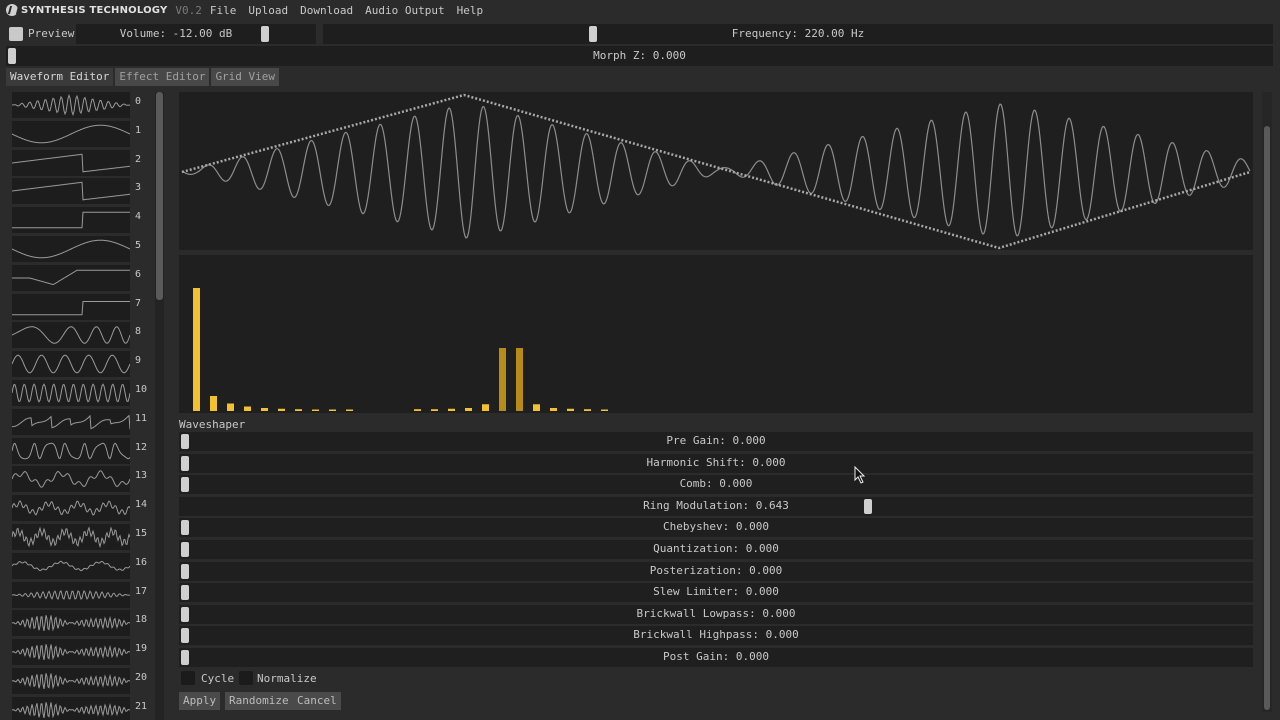 Image resolution: width=1280 pixels, height=720 pixels. Describe the element at coordinates (716, 636) in the screenshot. I see `effect-slider: Brickwall Highpass: 0.000` at that location.